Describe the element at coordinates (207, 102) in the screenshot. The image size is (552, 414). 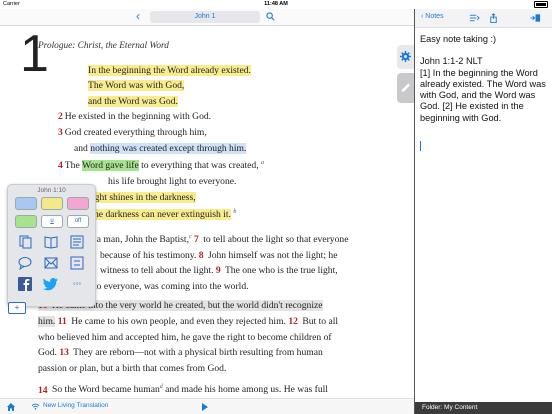
I see `verse-line: and the Word was God.` at that location.